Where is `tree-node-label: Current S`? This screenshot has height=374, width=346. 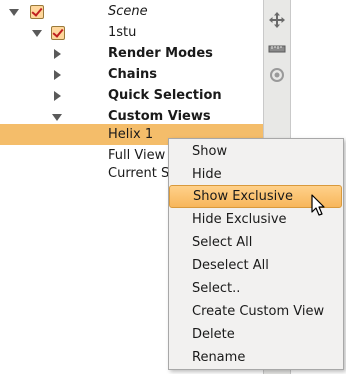 tree-node-label: Current S is located at coordinates (139, 173).